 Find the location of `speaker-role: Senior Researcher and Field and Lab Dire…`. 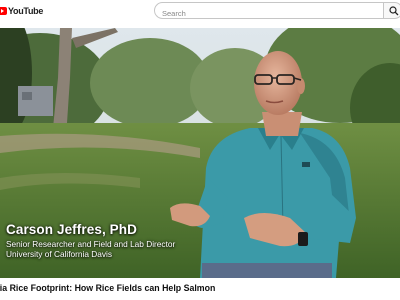

speaker-role: Senior Researcher and Field and Lab Dire… is located at coordinates (91, 244).